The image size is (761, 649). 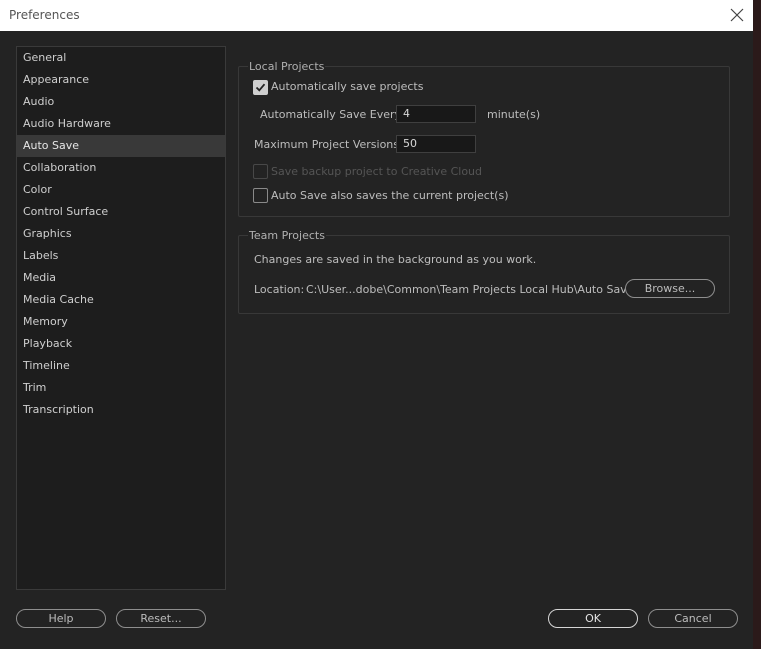 I want to click on sidebar-item-memory: Memory, so click(x=121, y=322).